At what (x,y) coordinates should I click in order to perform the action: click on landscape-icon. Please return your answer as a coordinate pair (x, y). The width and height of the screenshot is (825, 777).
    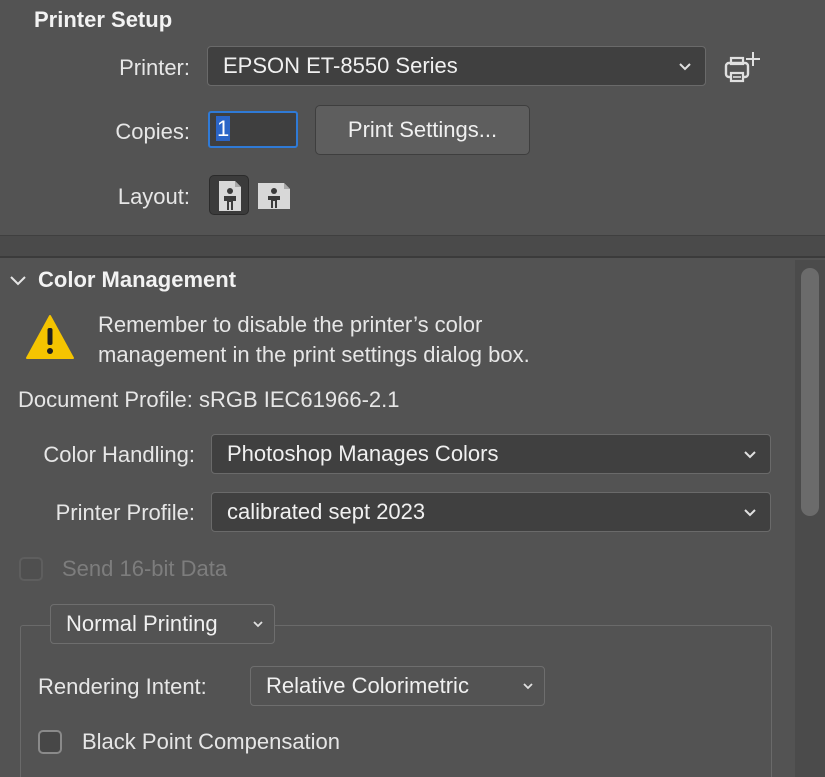
    Looking at the image, I should click on (274, 196).